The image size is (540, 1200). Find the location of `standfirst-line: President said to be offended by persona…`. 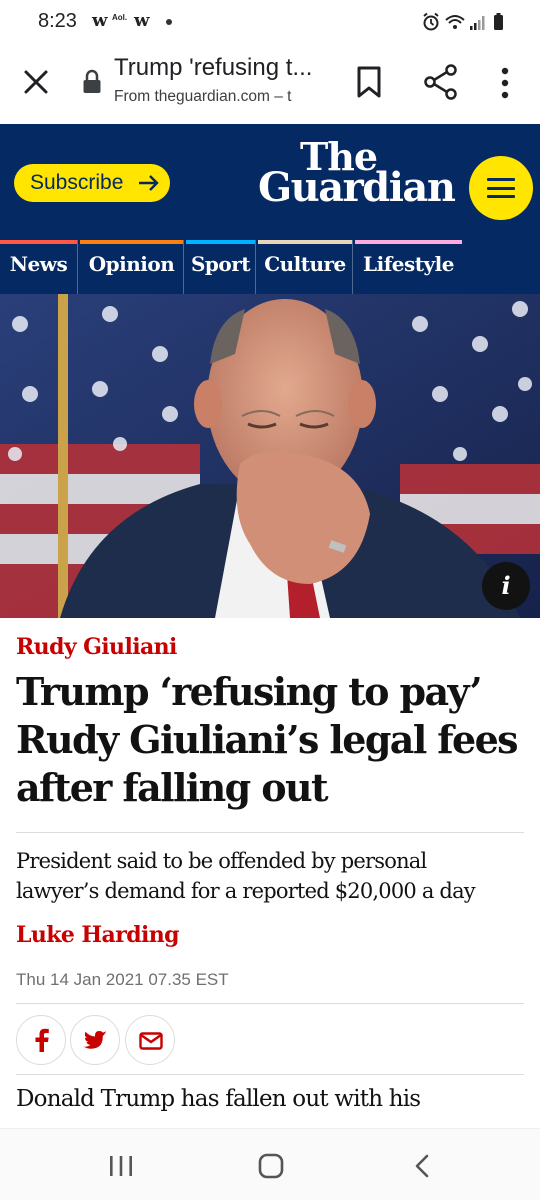

standfirst-line: President said to be offended by persona… is located at coordinates (221, 861).